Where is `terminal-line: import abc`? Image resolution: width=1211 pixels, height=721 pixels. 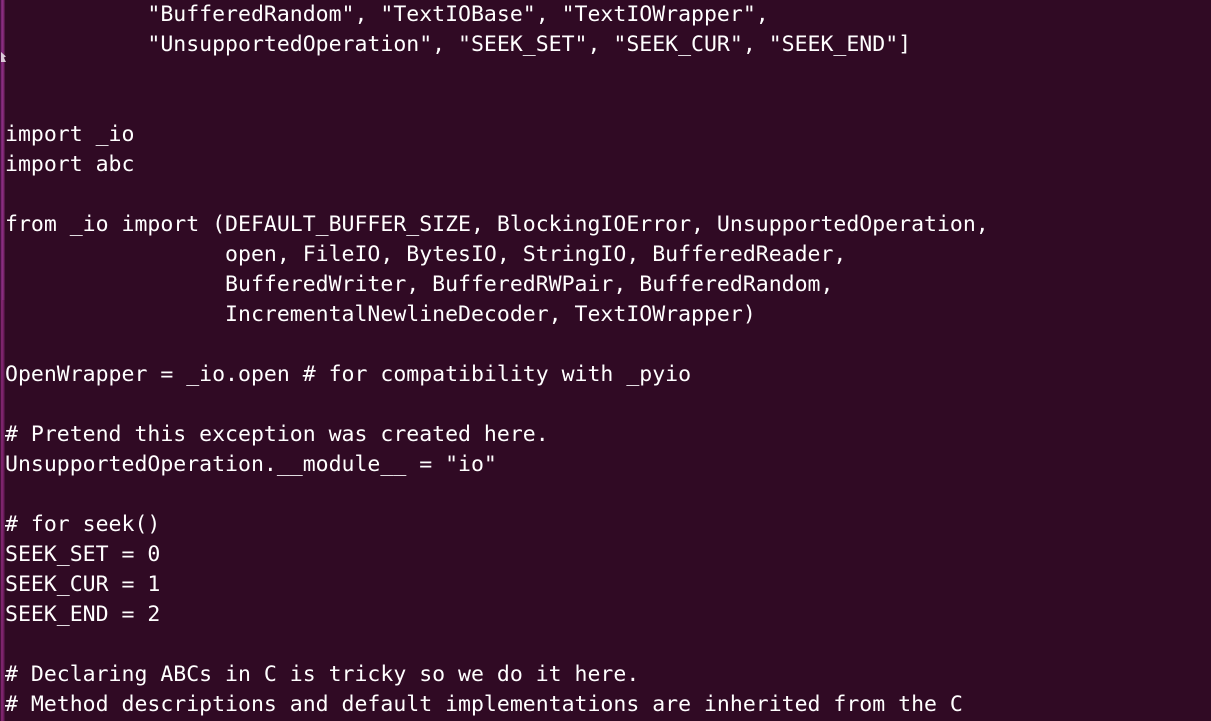 terminal-line: import abc is located at coordinates (70, 164).